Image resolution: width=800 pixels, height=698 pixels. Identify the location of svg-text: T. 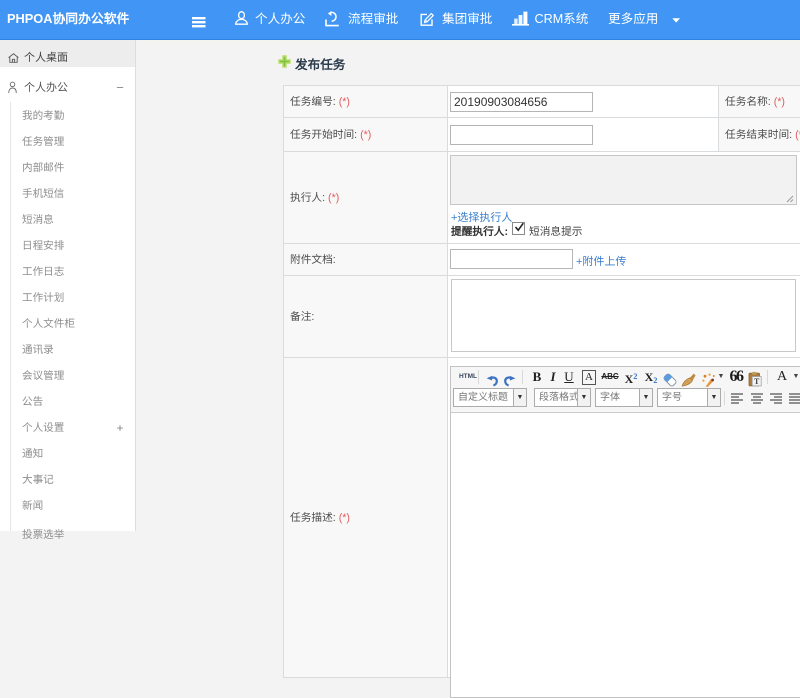
(757, 381).